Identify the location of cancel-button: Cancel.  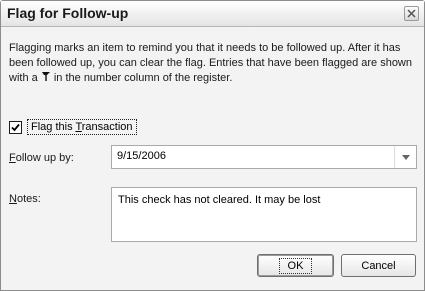
(378, 265).